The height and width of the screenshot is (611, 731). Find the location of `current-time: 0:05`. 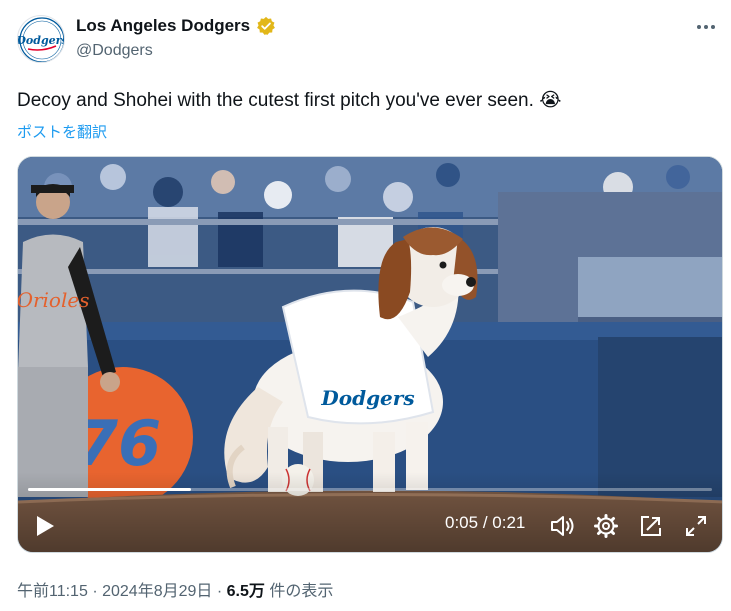

current-time: 0:05 is located at coordinates (462, 522).